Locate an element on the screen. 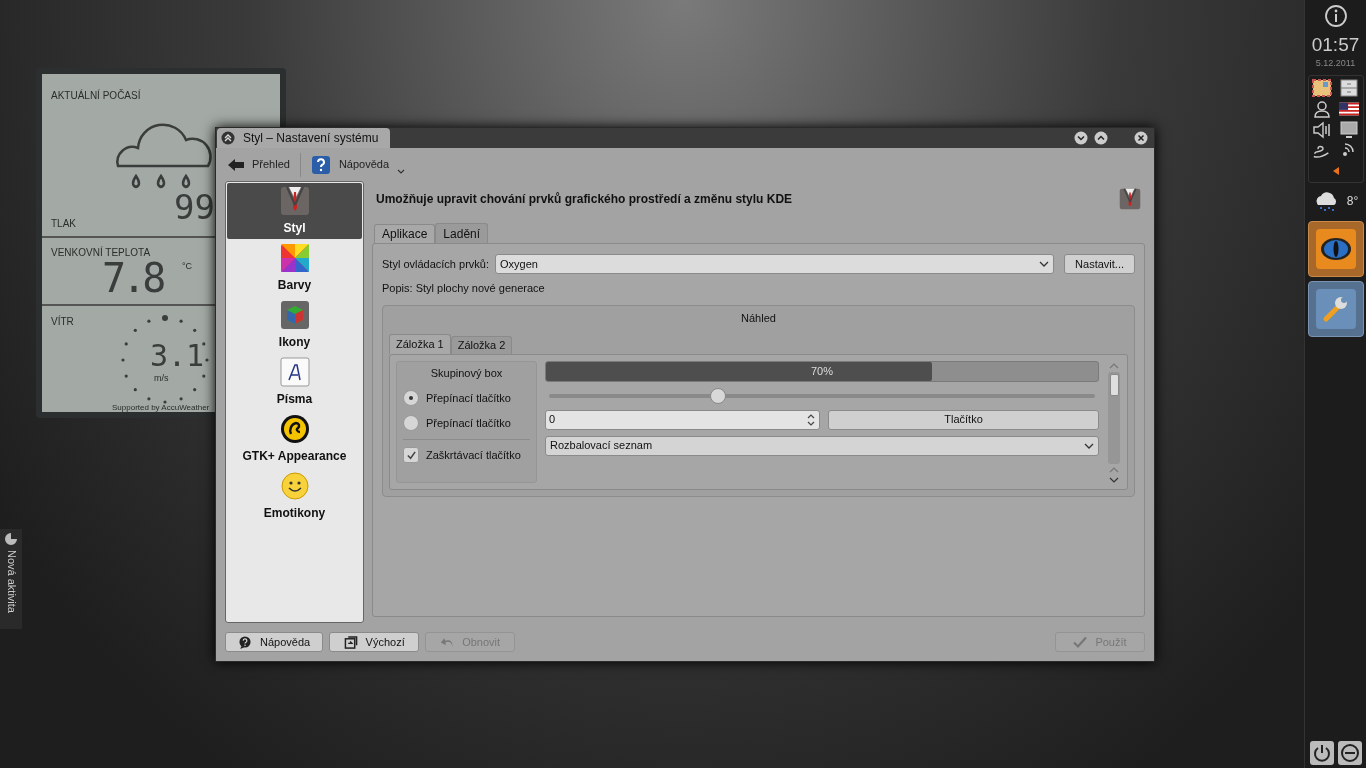  sidebar-item: GTK+ Appearance is located at coordinates (294, 439).